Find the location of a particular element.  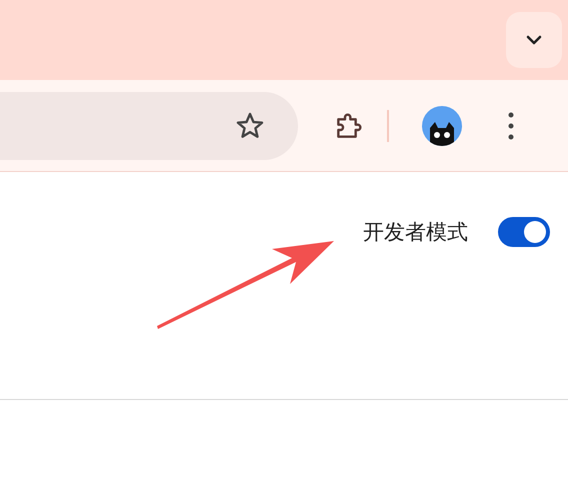

developer-mode-label: 开发者模式 is located at coordinates (415, 232).